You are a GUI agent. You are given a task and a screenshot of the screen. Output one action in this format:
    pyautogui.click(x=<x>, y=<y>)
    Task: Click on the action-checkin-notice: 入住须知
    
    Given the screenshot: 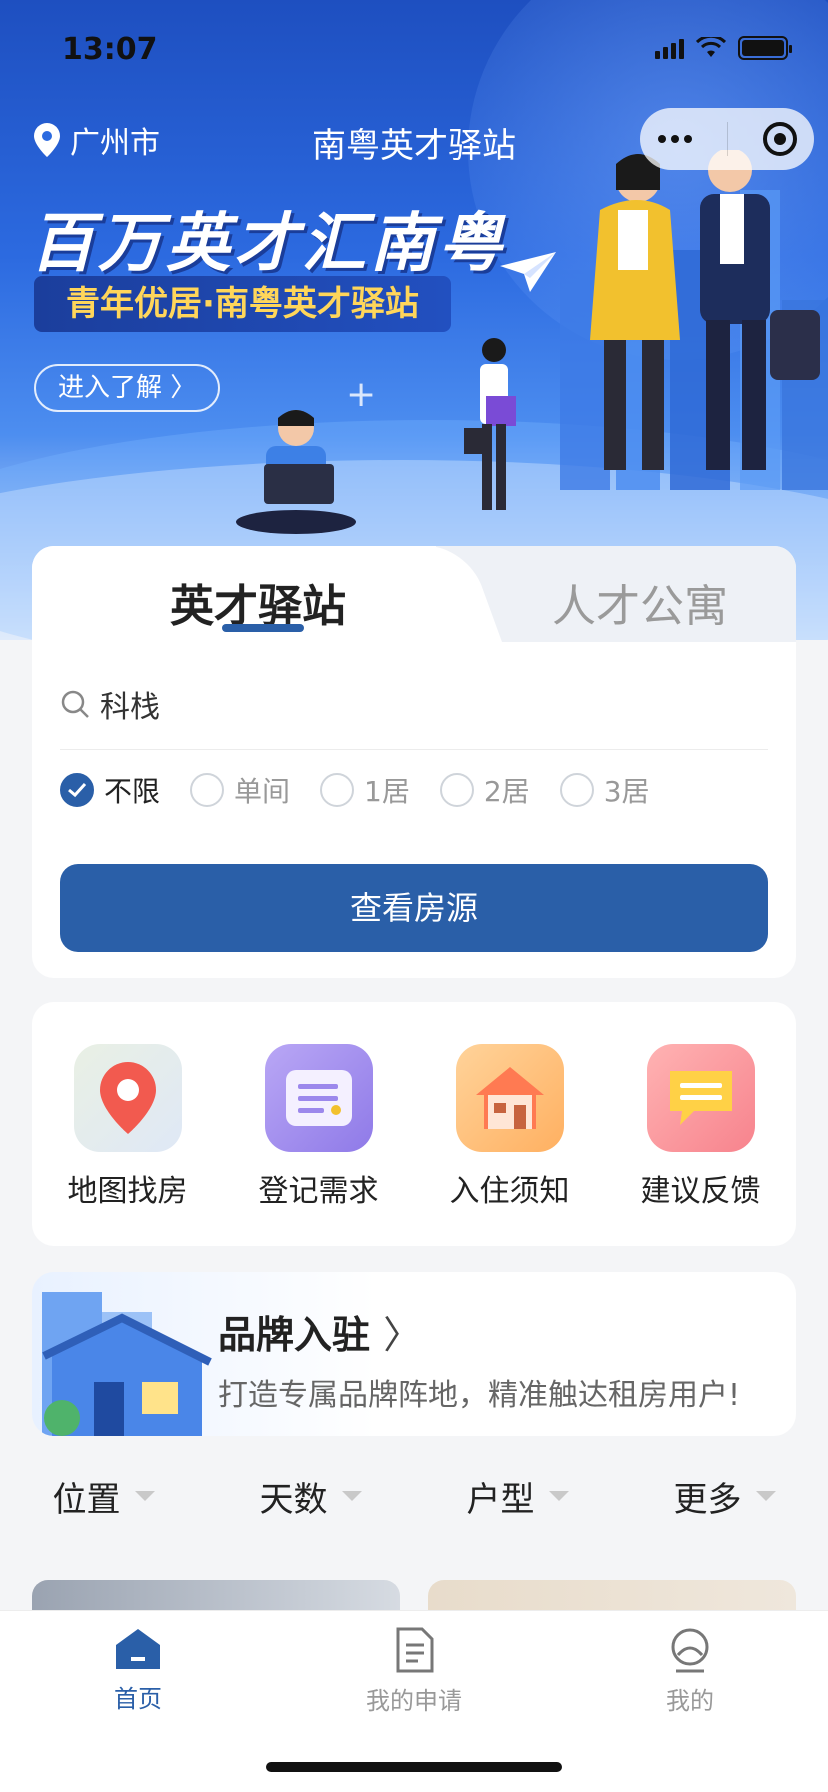 What is the action you would take?
    pyautogui.click(x=510, y=1145)
    